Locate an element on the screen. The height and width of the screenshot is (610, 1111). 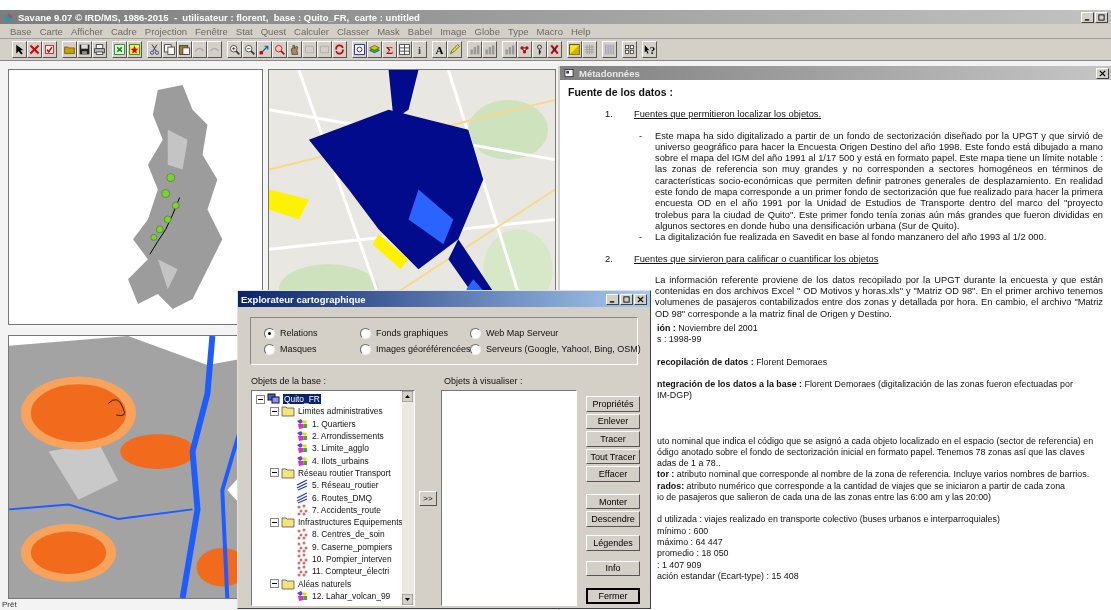
menu-item: Classer is located at coordinates (353, 31).